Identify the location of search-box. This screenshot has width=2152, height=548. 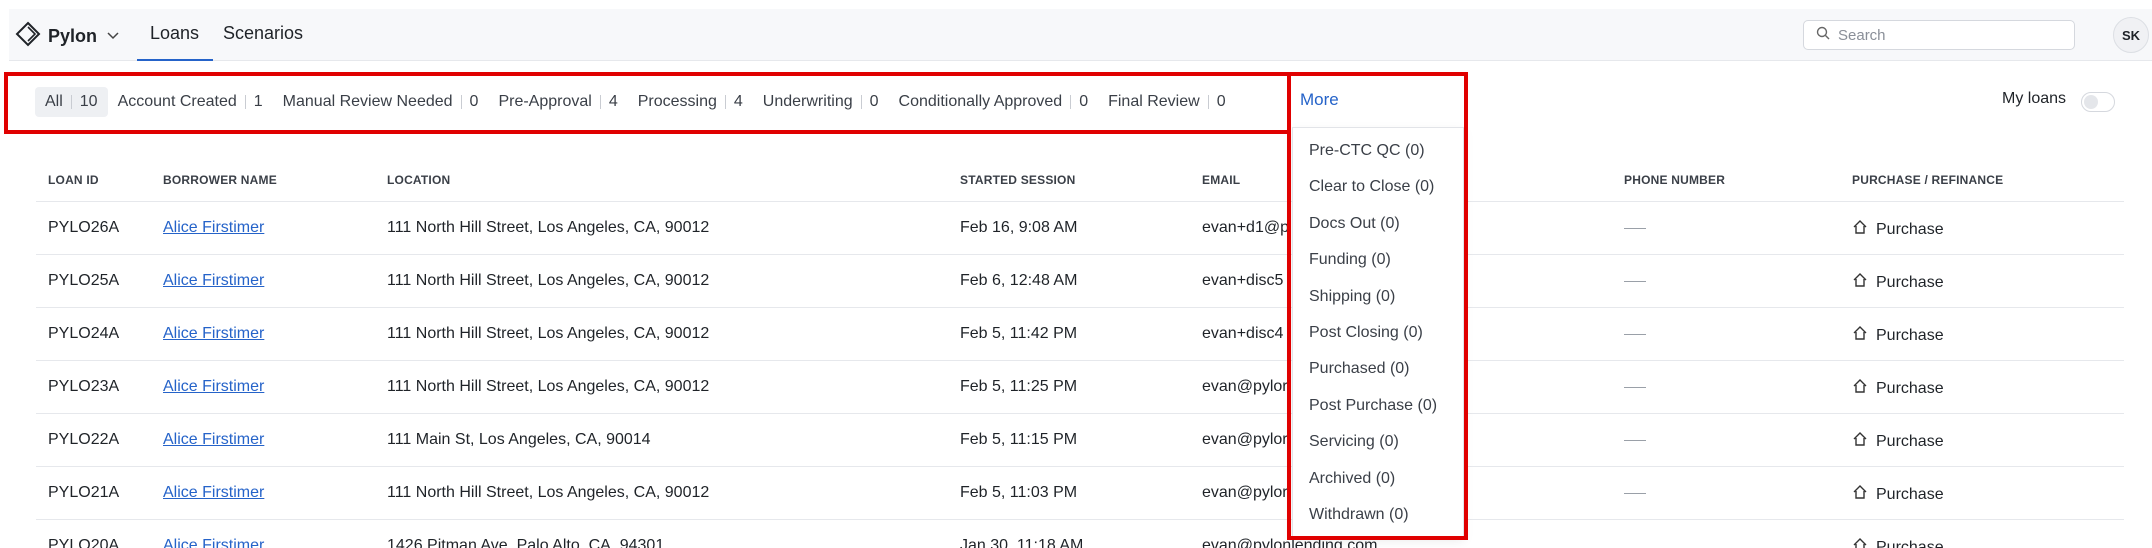
(1939, 35).